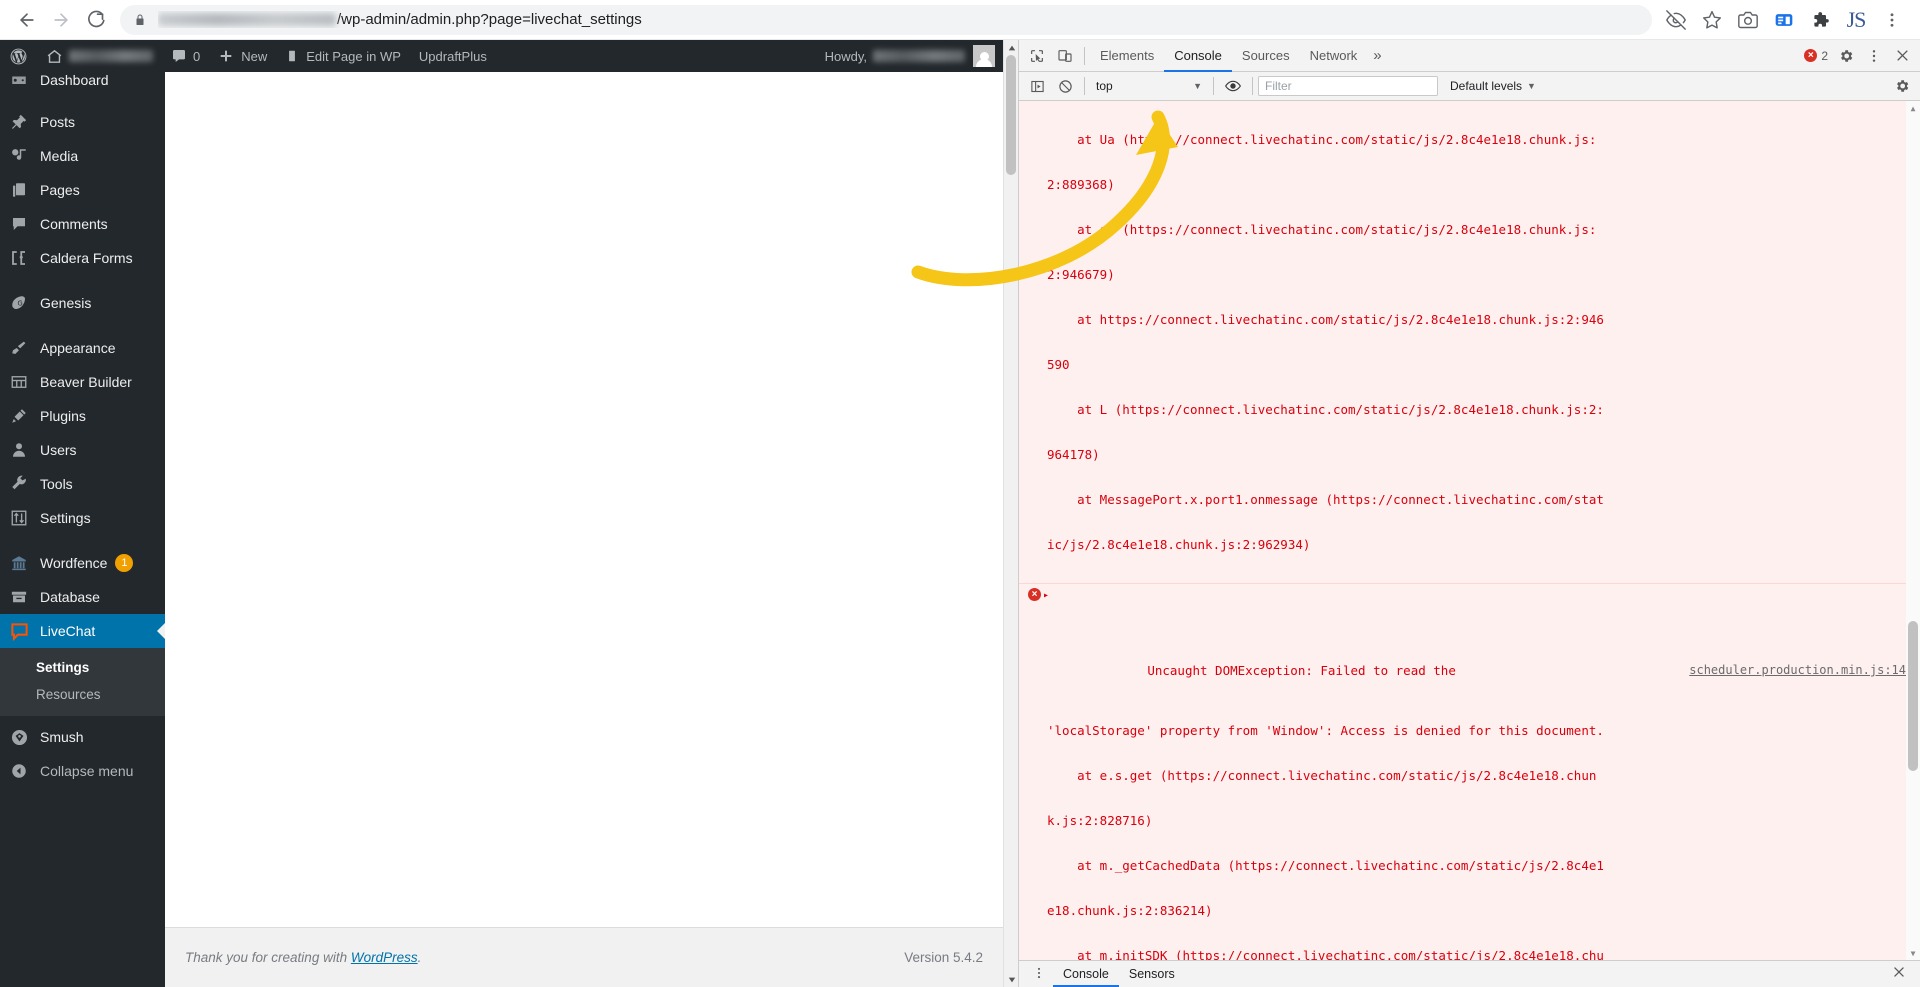  I want to click on sidebar-item-tools: Tools, so click(82, 484).